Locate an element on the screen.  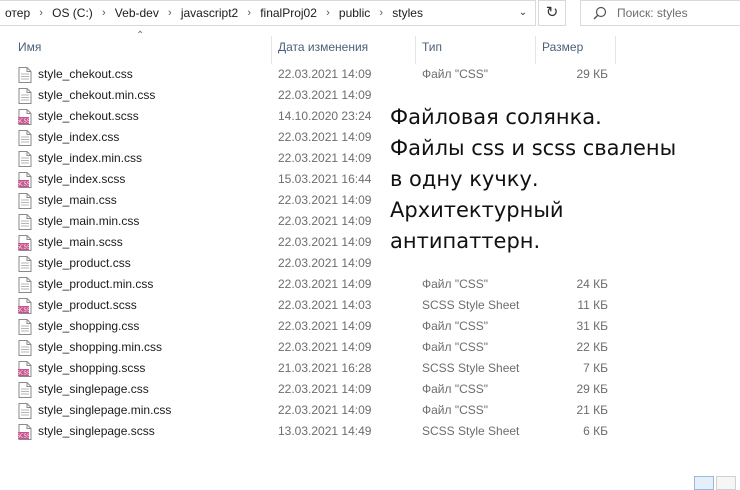
file-name: style_chekout.css is located at coordinates (85, 74).